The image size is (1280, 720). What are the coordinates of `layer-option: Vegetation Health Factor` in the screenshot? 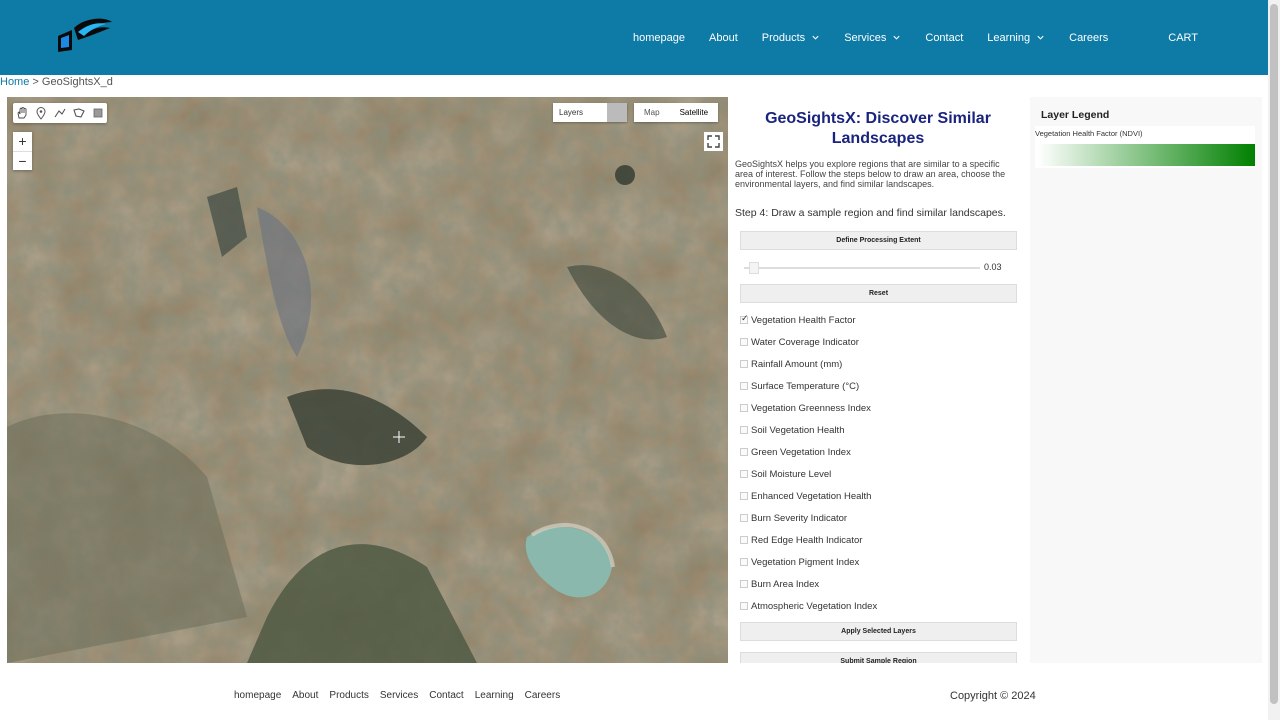 It's located at (808, 320).